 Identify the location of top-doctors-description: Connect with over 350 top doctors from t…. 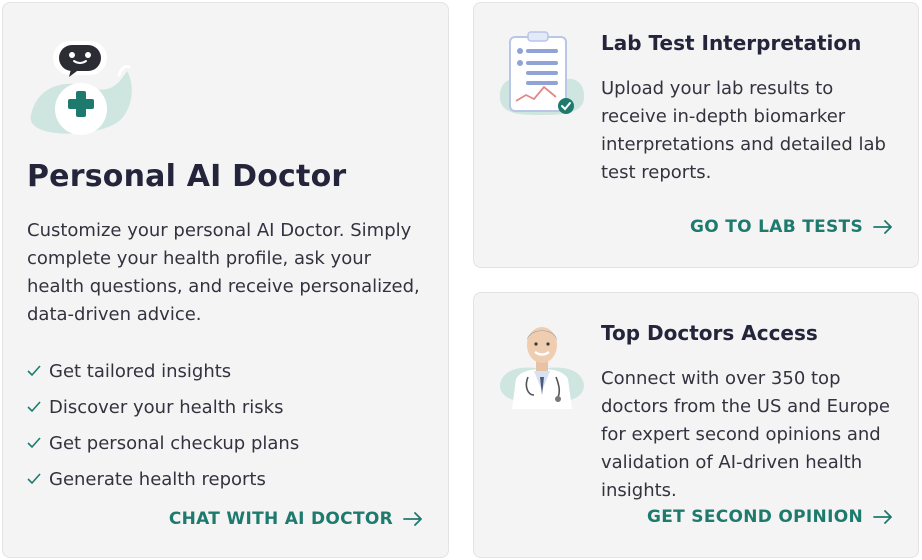
(745, 434).